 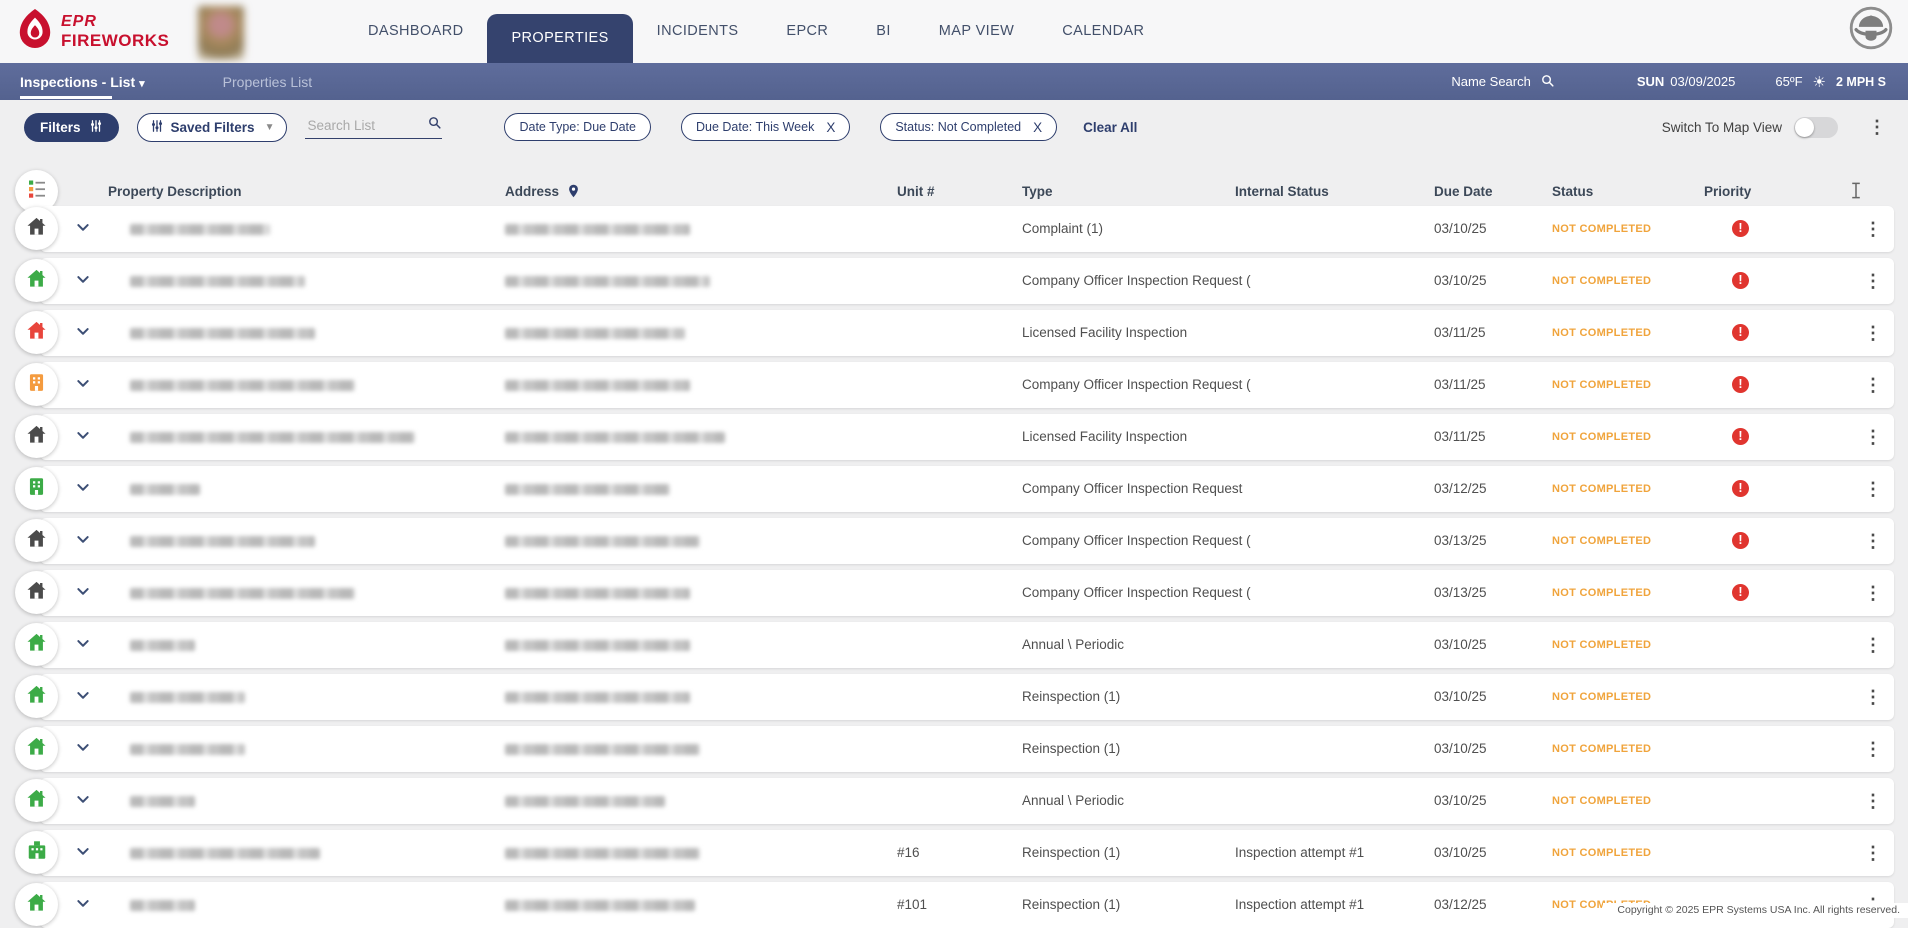 I want to click on nav-tab-map-view: MAP VIEW, so click(x=976, y=31).